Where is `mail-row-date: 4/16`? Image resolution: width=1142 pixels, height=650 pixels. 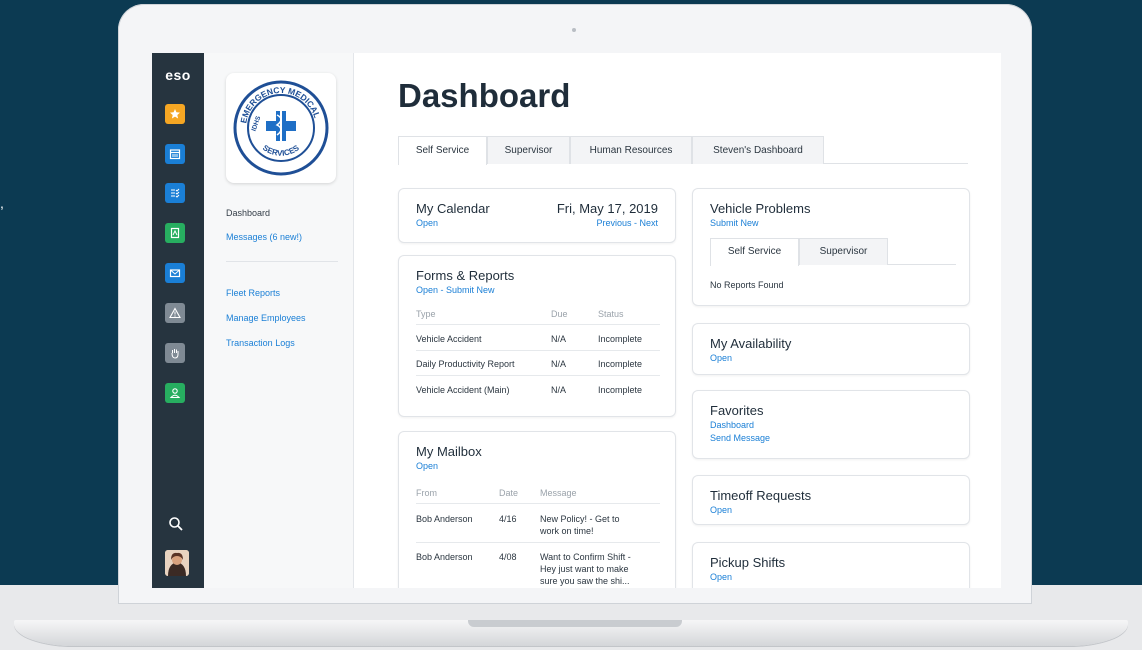 mail-row-date: 4/16 is located at coordinates (508, 519).